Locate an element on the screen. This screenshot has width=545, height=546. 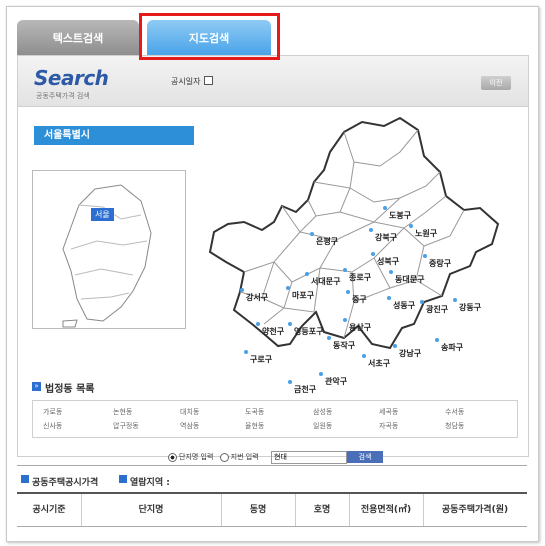
publish-date-label: 공시일자 is located at coordinates (186, 81).